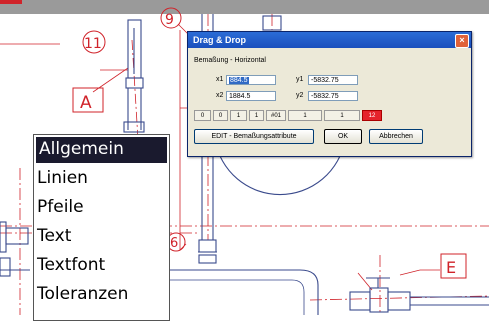  What do you see at coordinates (230, 60) in the screenshot?
I see `dialog-subtitle: Bemaßung - Horizontal` at bounding box center [230, 60].